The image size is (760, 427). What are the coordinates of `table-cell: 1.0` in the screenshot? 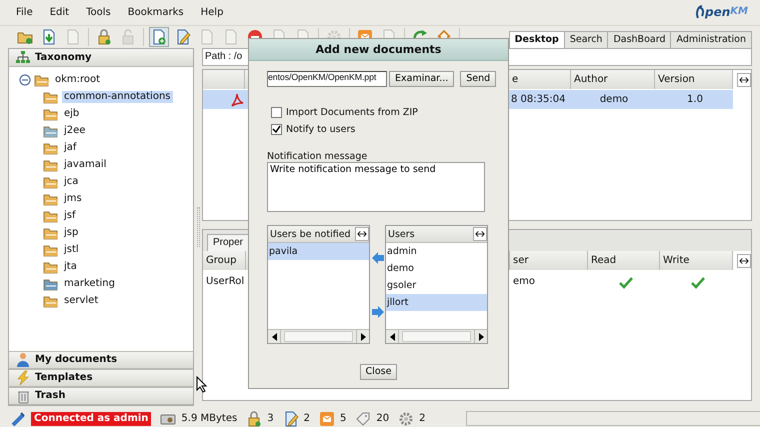 It's located at (695, 100).